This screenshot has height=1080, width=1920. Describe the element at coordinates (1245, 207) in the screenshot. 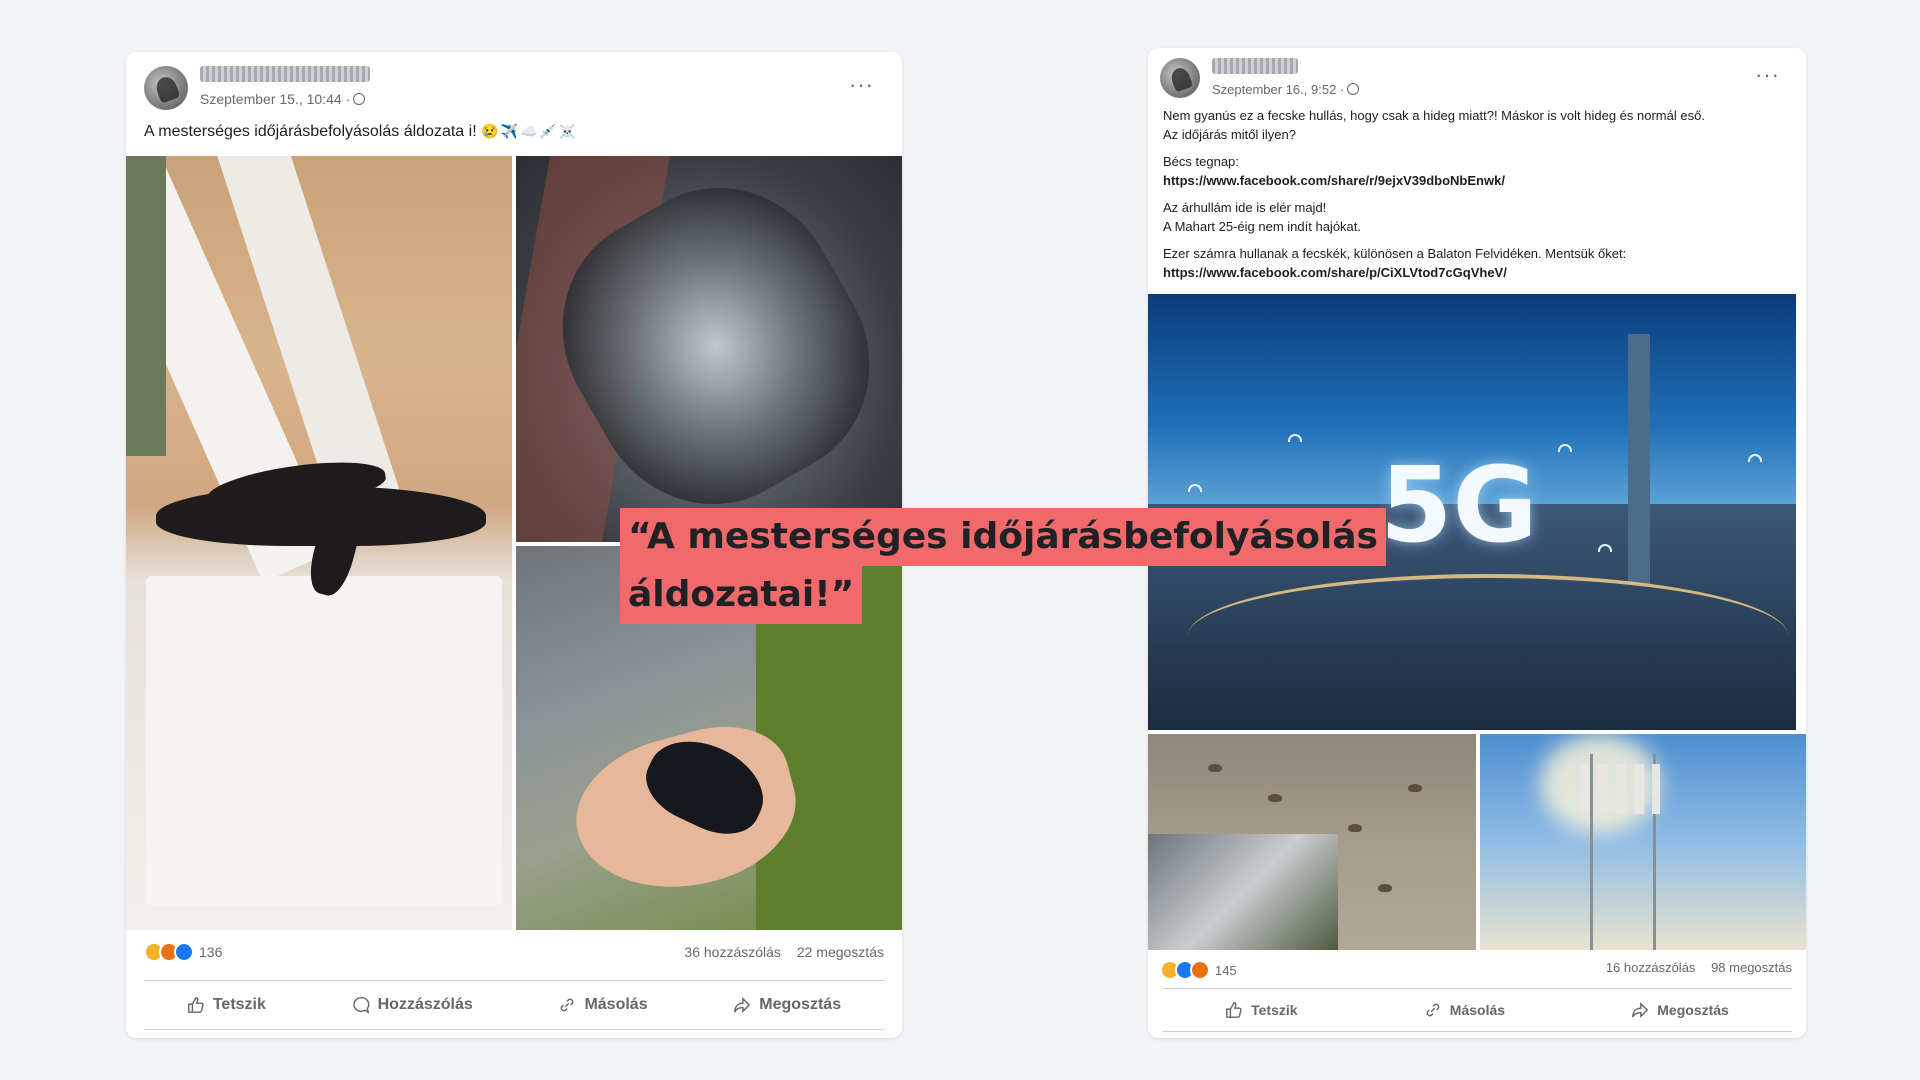

I see `text-line: Az árhullám ide is elér majd!` at that location.